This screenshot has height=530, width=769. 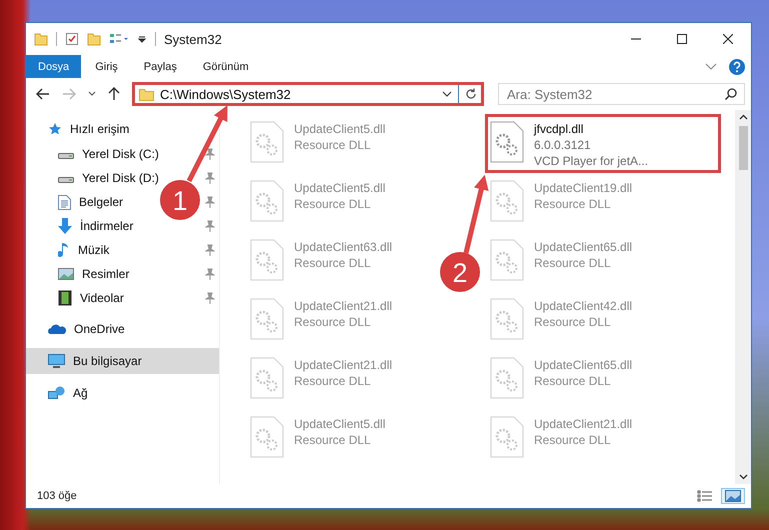 I want to click on sidebar-item: Yerel Disk (D:), so click(x=110, y=178).